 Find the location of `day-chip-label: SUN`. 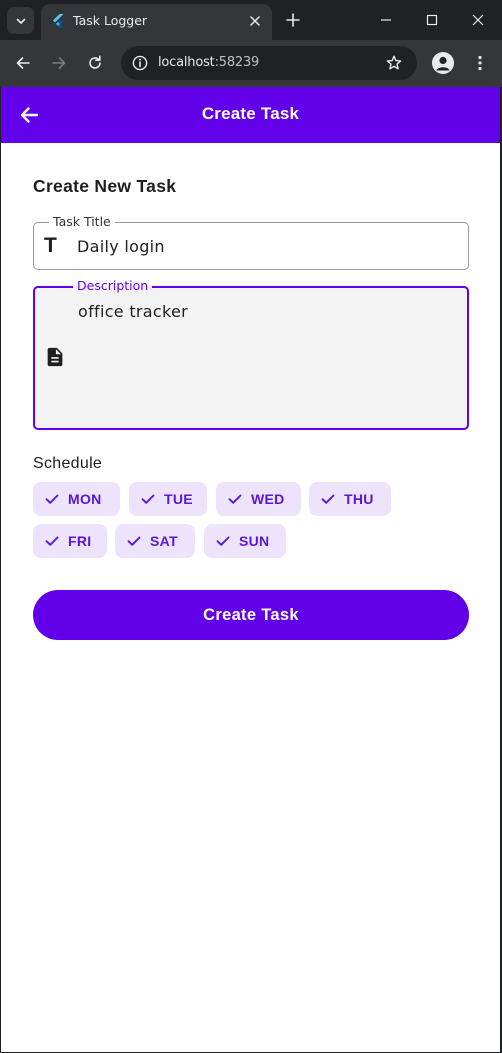

day-chip-label: SUN is located at coordinates (254, 541).